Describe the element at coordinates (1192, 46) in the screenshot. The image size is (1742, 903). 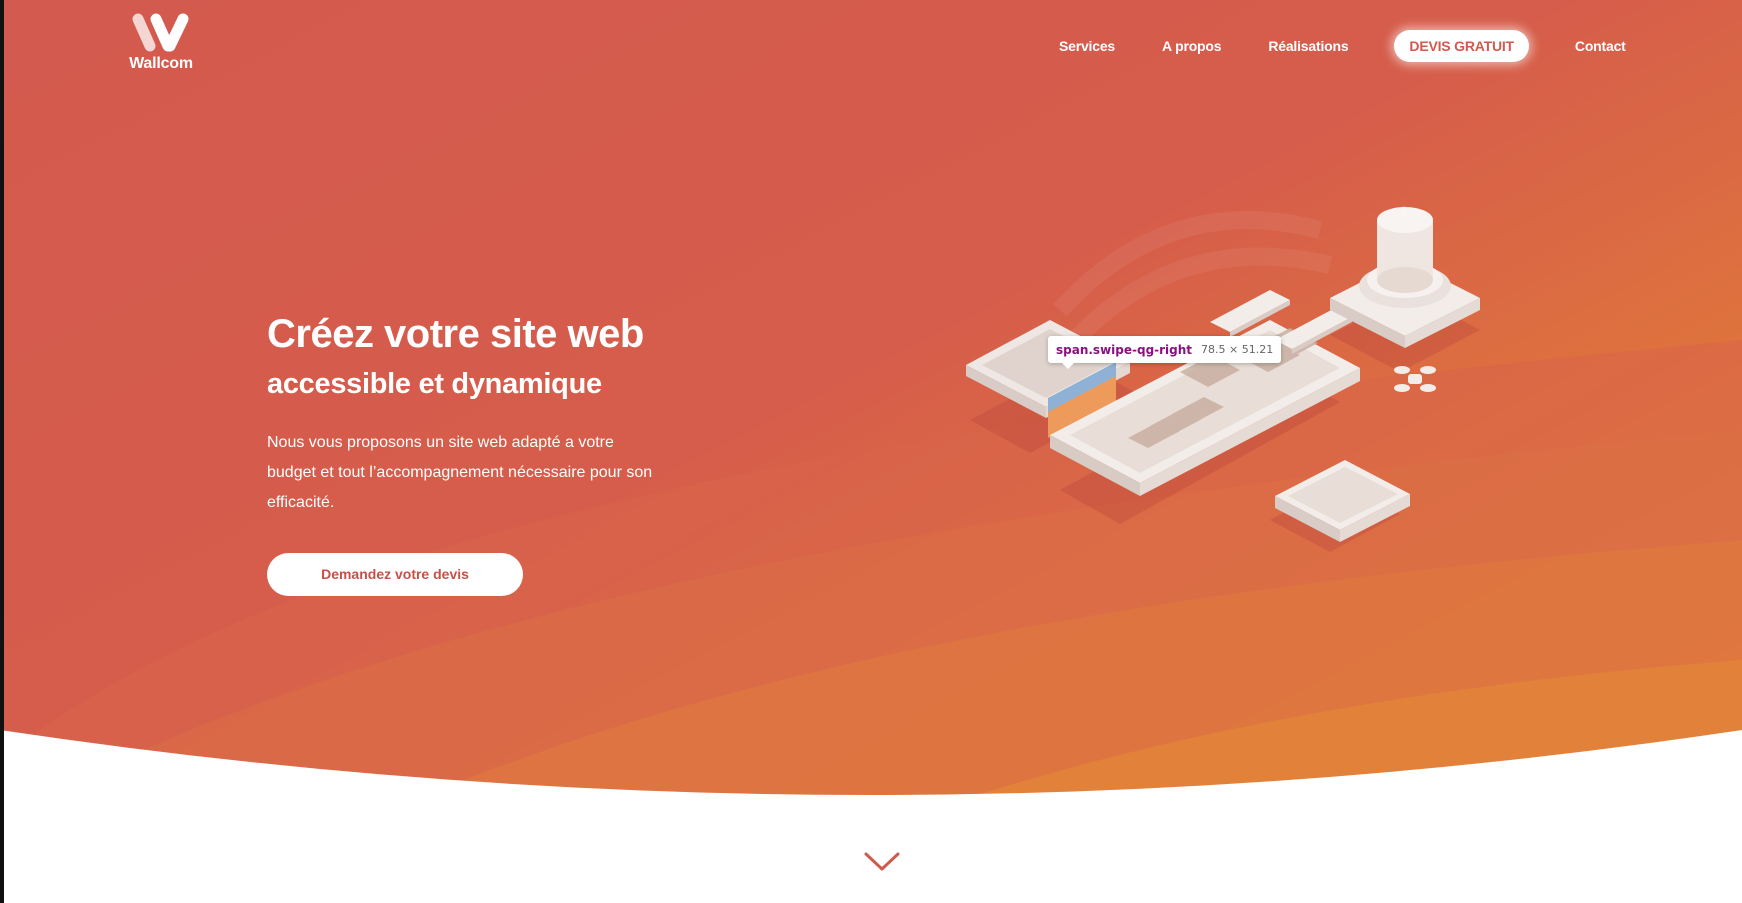
I see `nav-item-a-propos: A propos` at that location.